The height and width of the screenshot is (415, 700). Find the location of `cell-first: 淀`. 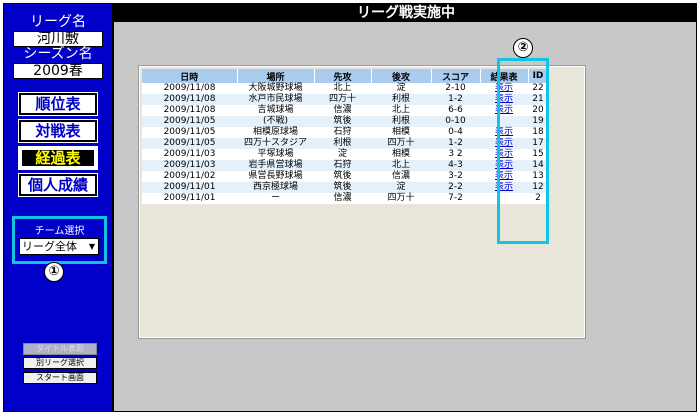

cell-first: 淀 is located at coordinates (342, 154).